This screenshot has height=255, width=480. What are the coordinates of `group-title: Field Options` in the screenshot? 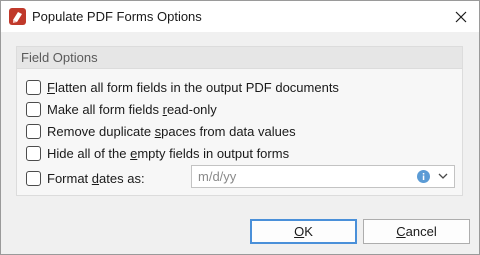 It's located at (59, 57).